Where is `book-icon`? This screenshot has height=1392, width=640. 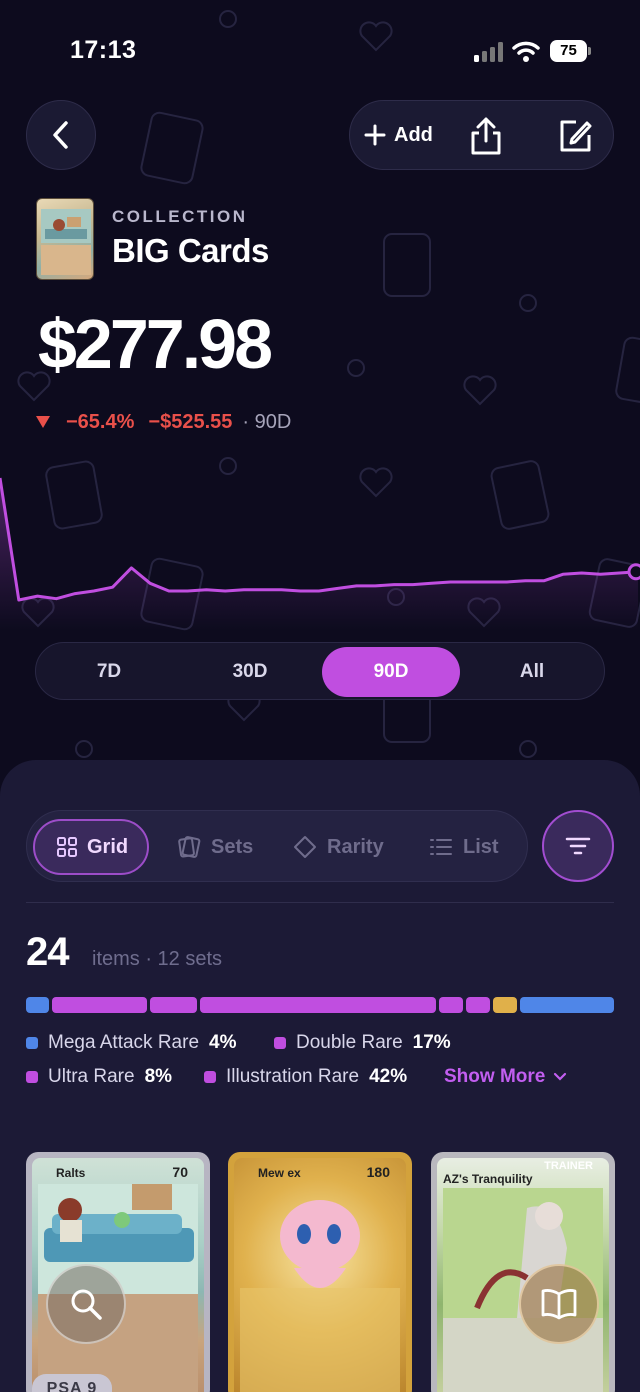
book-icon is located at coordinates (559, 1304).